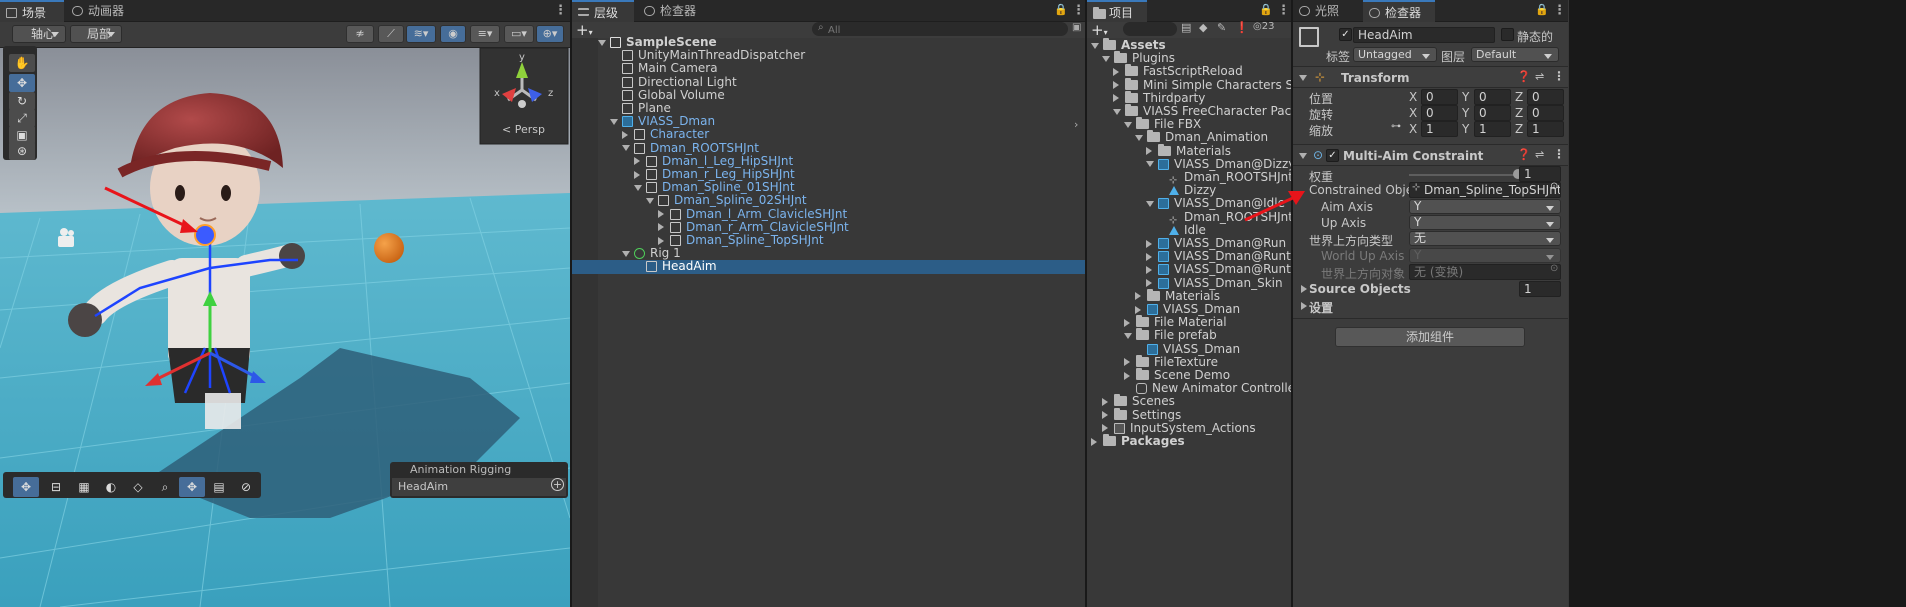  What do you see at coordinates (828, 240) in the screenshot?
I see `hierarchy-row: Dman_Spline_TopSHJnt` at bounding box center [828, 240].